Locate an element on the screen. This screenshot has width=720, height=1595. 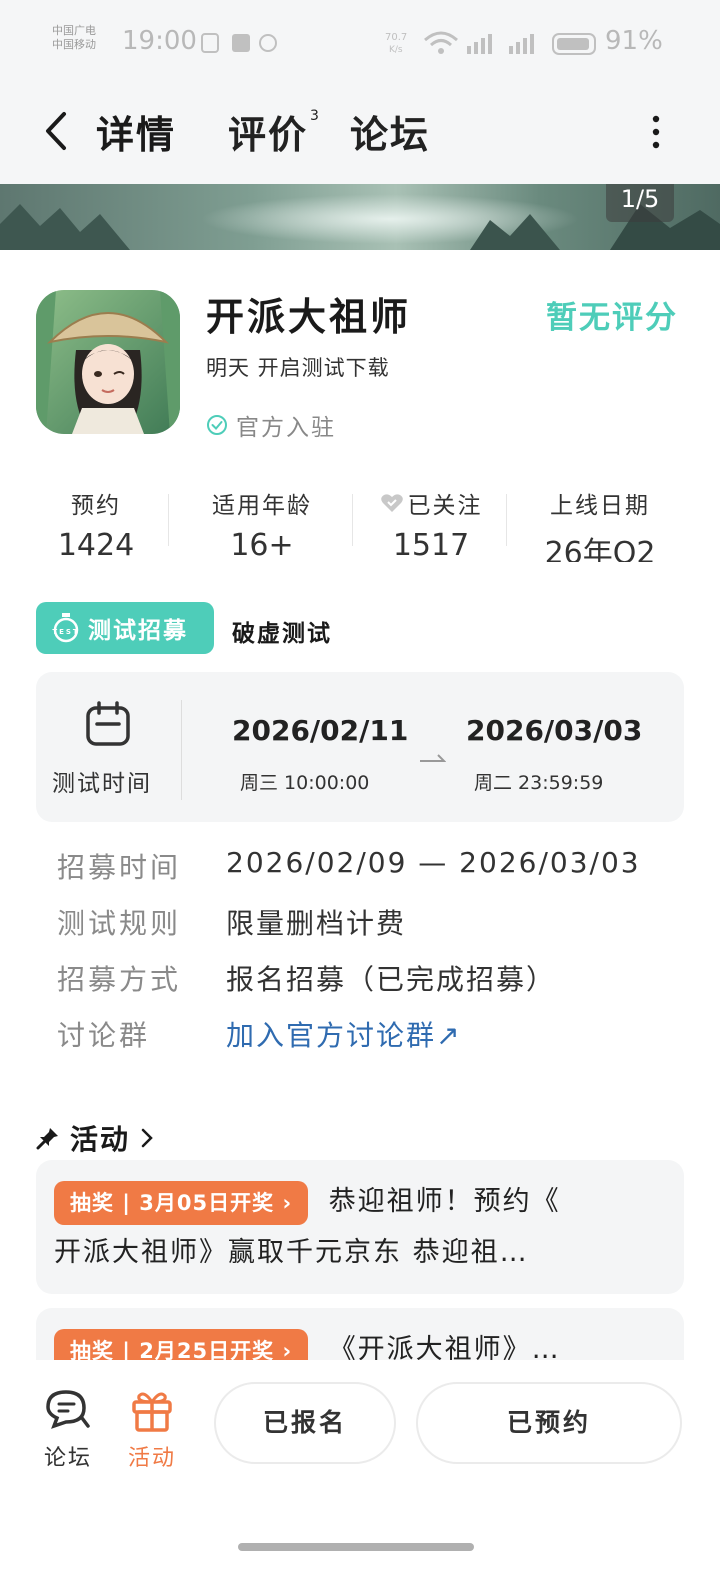
tab-forum: 论坛 is located at coordinates (390, 131).